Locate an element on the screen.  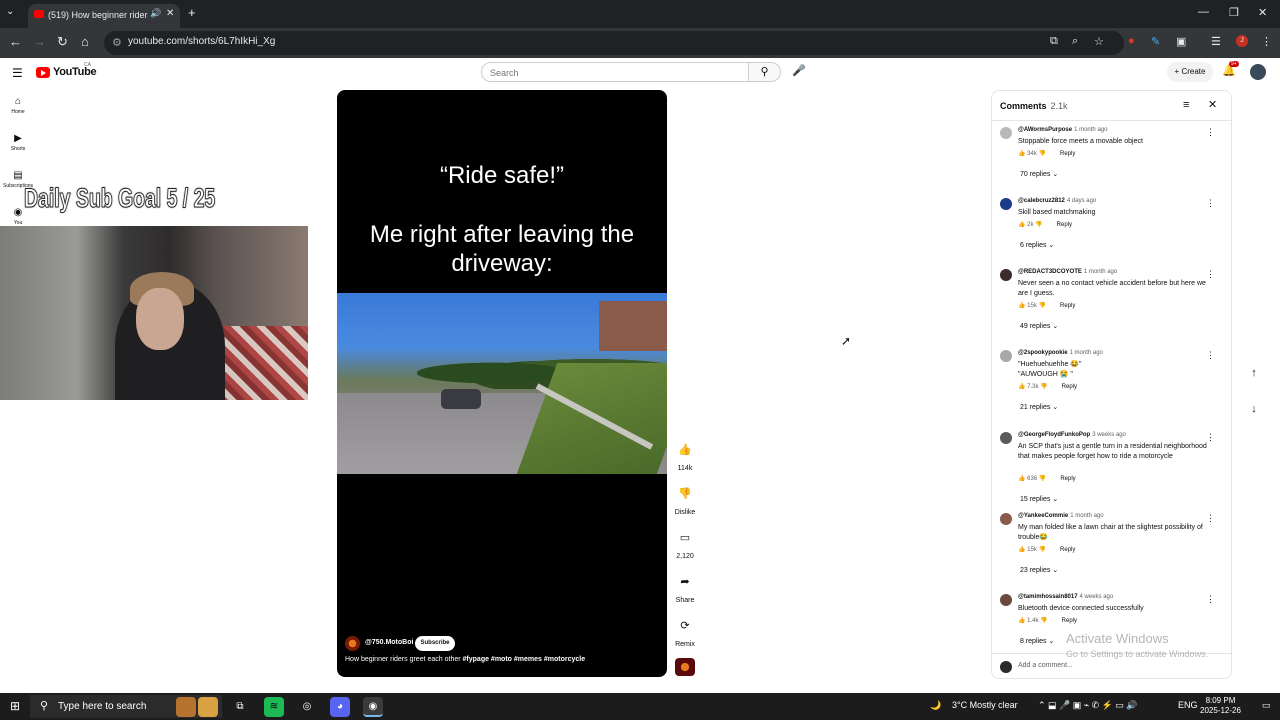
task-view-icon: ⧉ is located at coordinates (240, 707).